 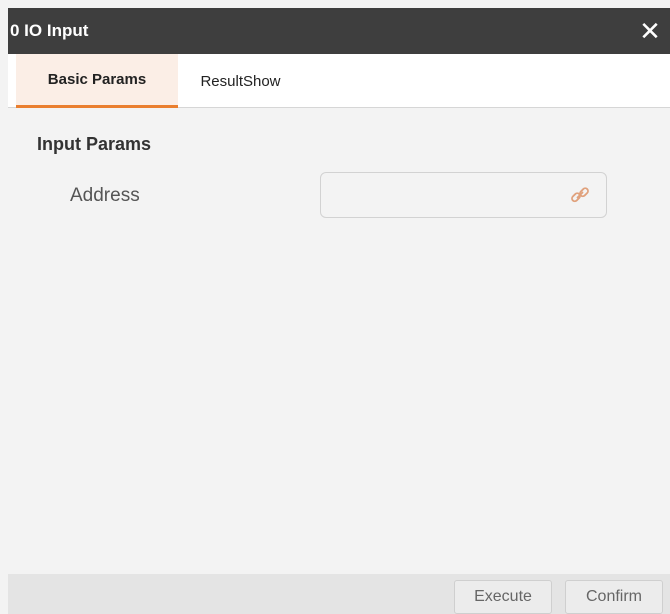 What do you see at coordinates (240, 81) in the screenshot?
I see `tab-resultshow: ResultShow` at bounding box center [240, 81].